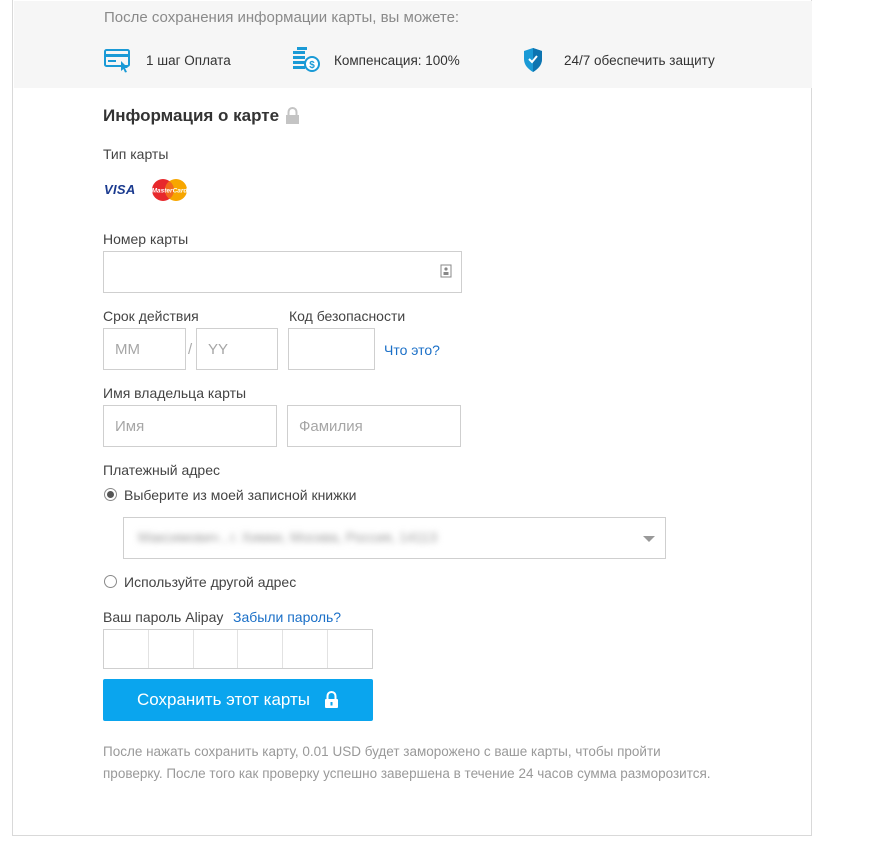 The height and width of the screenshot is (857, 869). I want to click on billing-address-label: Платежный адрес, so click(161, 470).